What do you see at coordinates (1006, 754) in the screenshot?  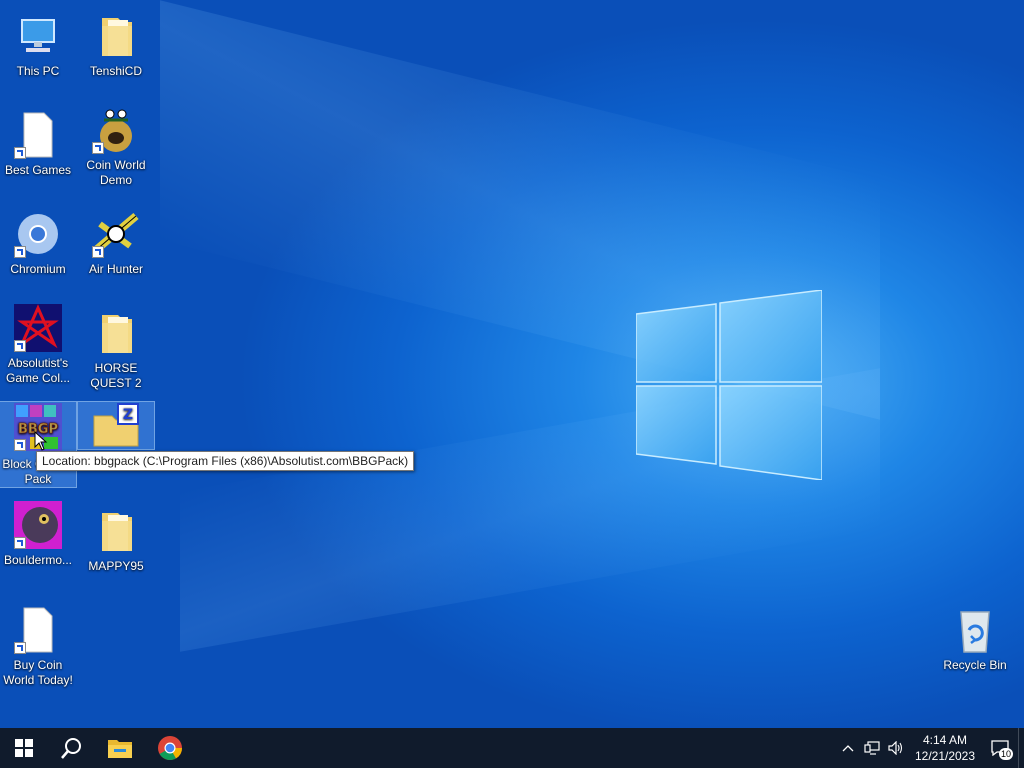 I see `notification-count-badge: 10` at bounding box center [1006, 754].